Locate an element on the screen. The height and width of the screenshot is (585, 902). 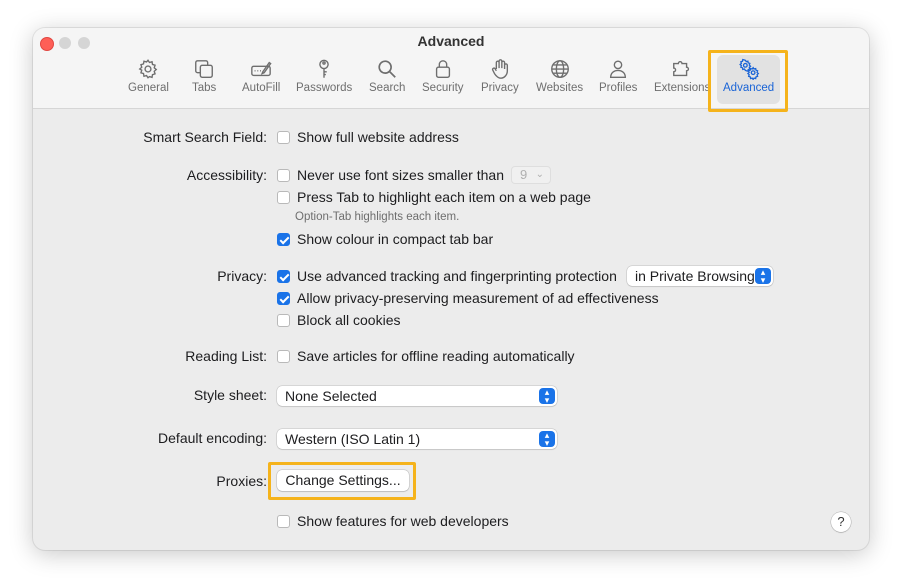
tab-websites: Websites is located at coordinates (559, 79).